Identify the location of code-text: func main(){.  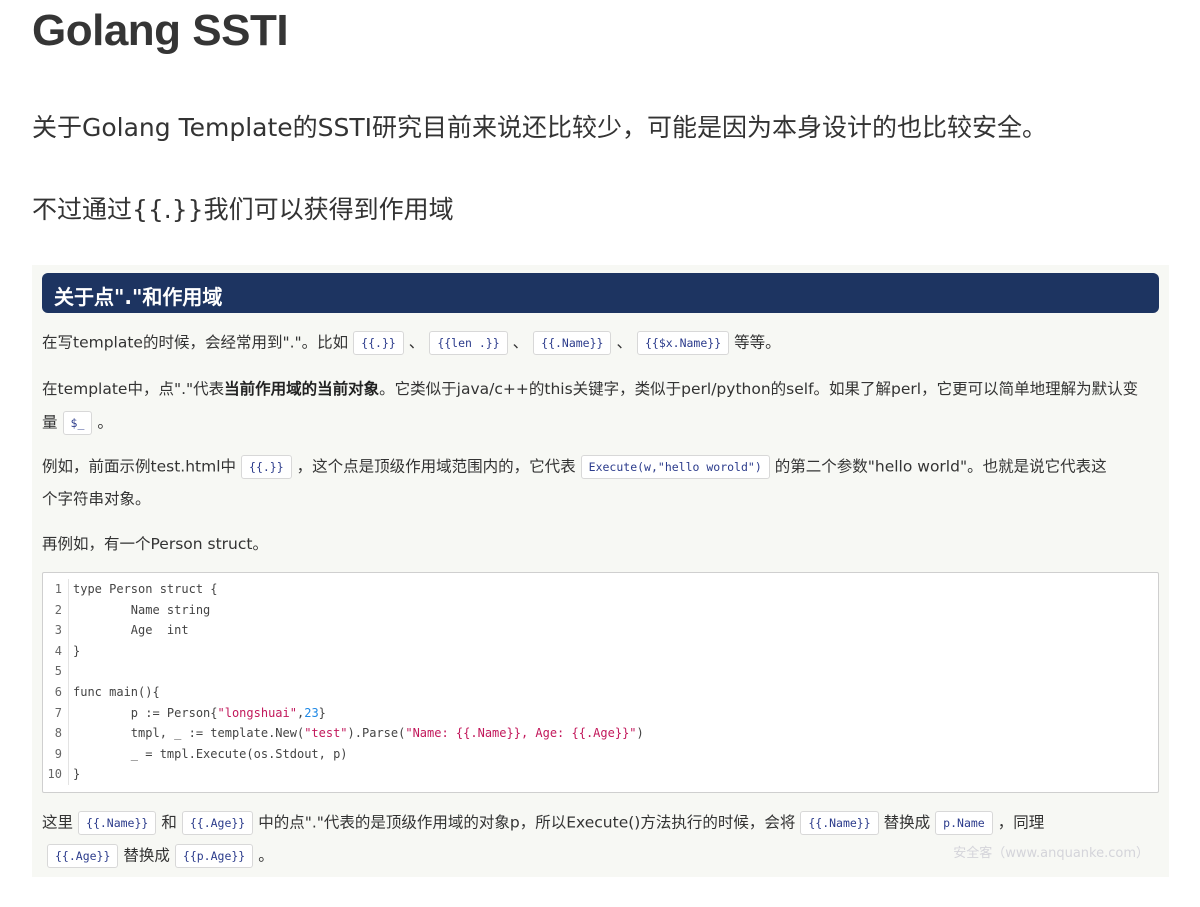
(114, 692).